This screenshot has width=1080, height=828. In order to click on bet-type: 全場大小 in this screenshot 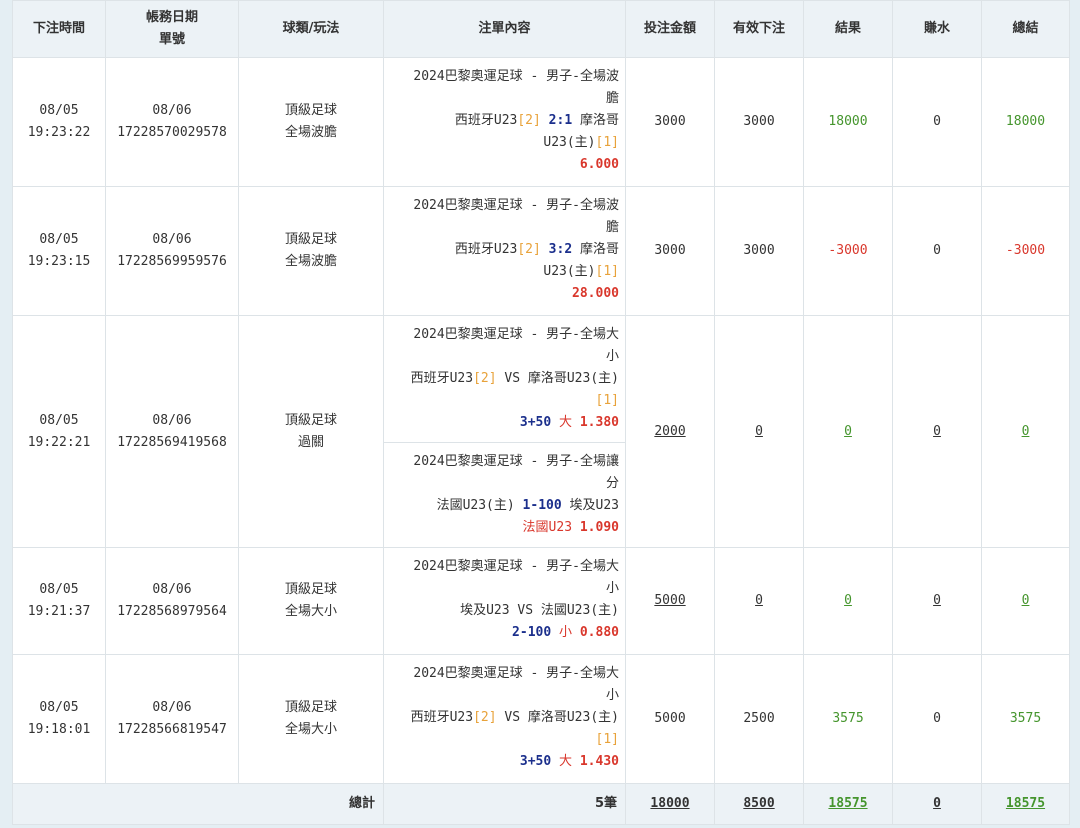, I will do `click(310, 611)`.